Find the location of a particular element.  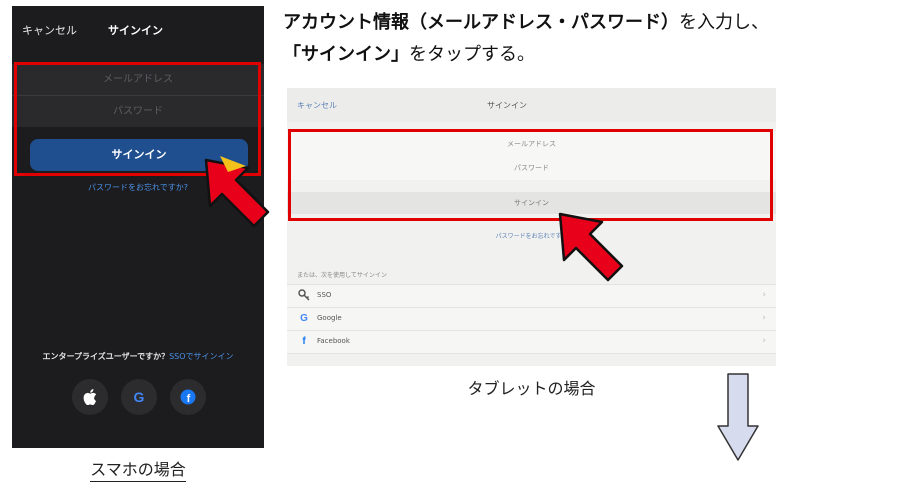

tablet-sso-label: SSO is located at coordinates (324, 295).